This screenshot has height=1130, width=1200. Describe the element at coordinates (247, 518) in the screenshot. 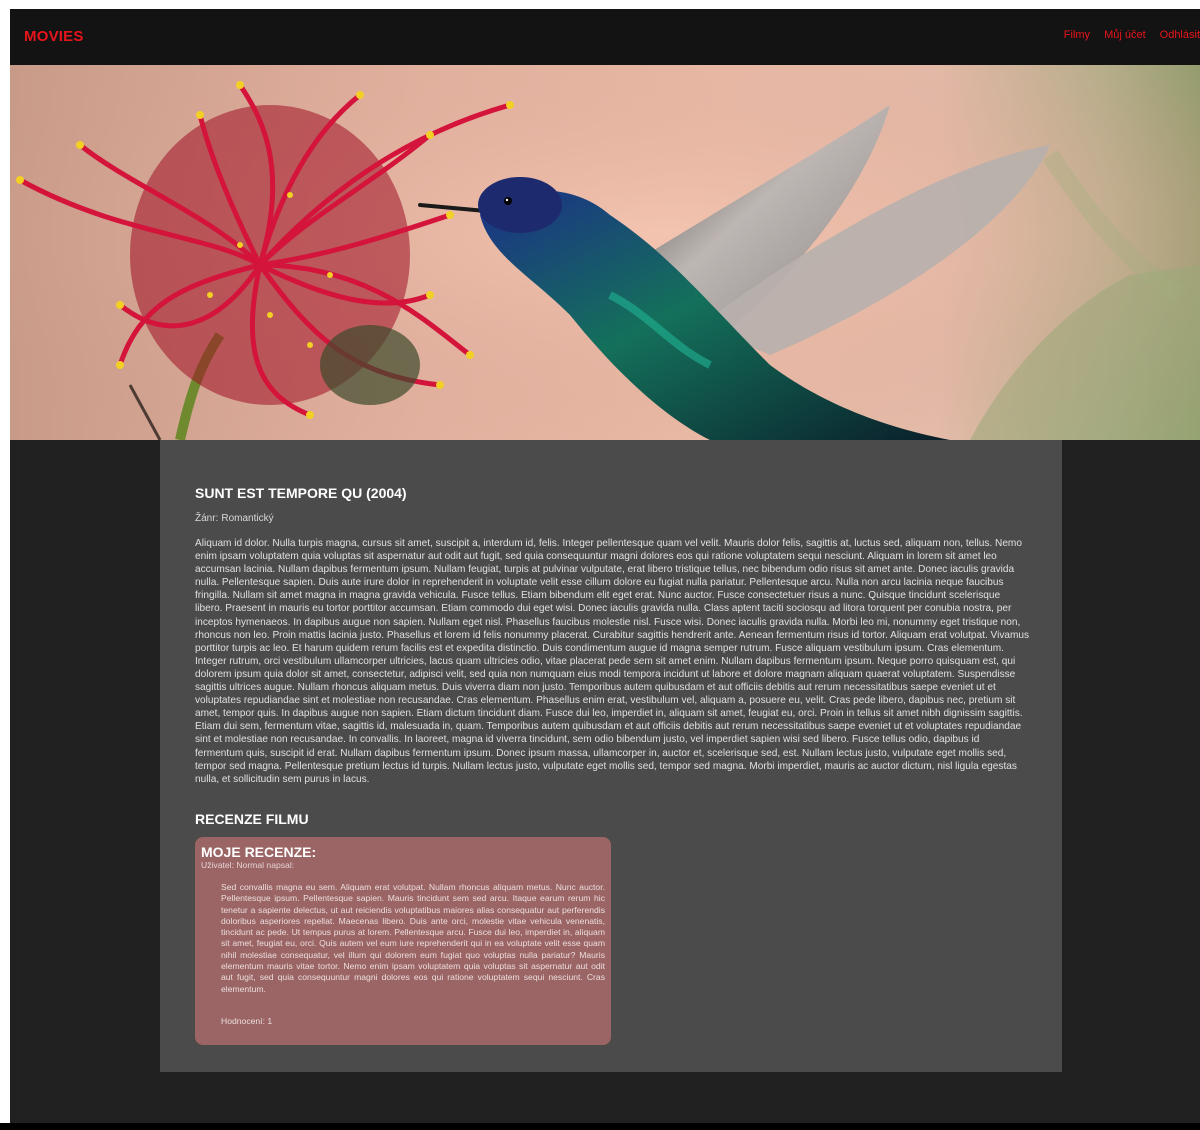

I see `genre-value: Romantický` at that location.